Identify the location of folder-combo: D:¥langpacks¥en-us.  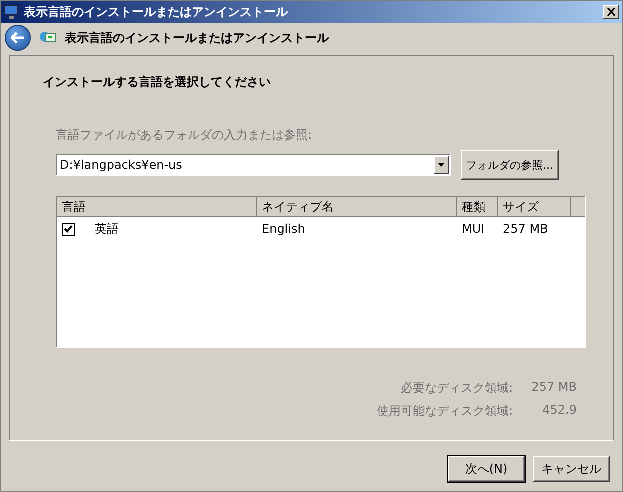
(253, 165).